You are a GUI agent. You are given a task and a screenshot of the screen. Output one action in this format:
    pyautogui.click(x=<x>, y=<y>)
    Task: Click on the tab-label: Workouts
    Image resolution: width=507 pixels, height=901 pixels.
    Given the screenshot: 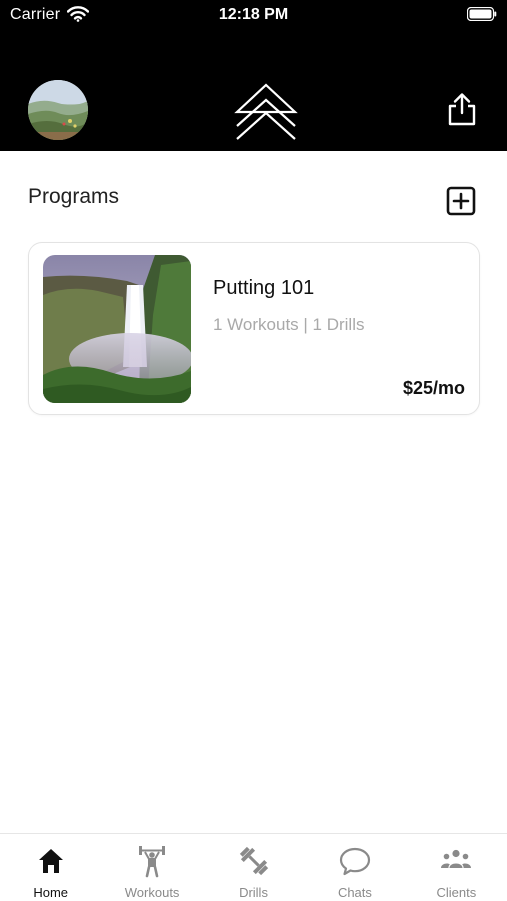 What is the action you would take?
    pyautogui.click(x=152, y=892)
    